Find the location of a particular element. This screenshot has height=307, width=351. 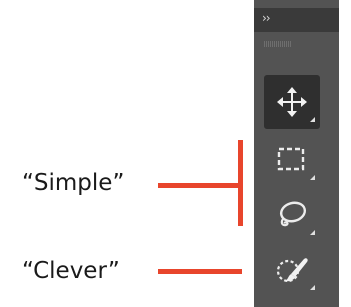

panel-header: ›› is located at coordinates (296, 20).